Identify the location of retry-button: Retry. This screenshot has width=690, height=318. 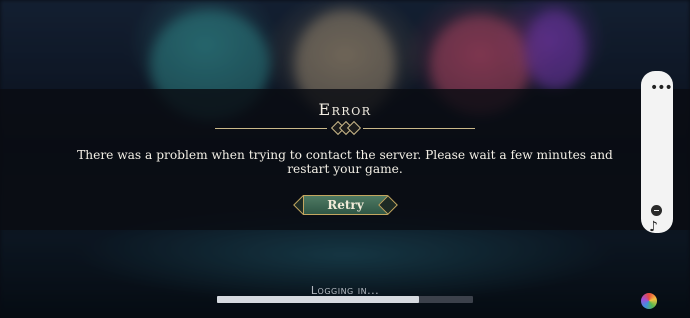
(345, 205).